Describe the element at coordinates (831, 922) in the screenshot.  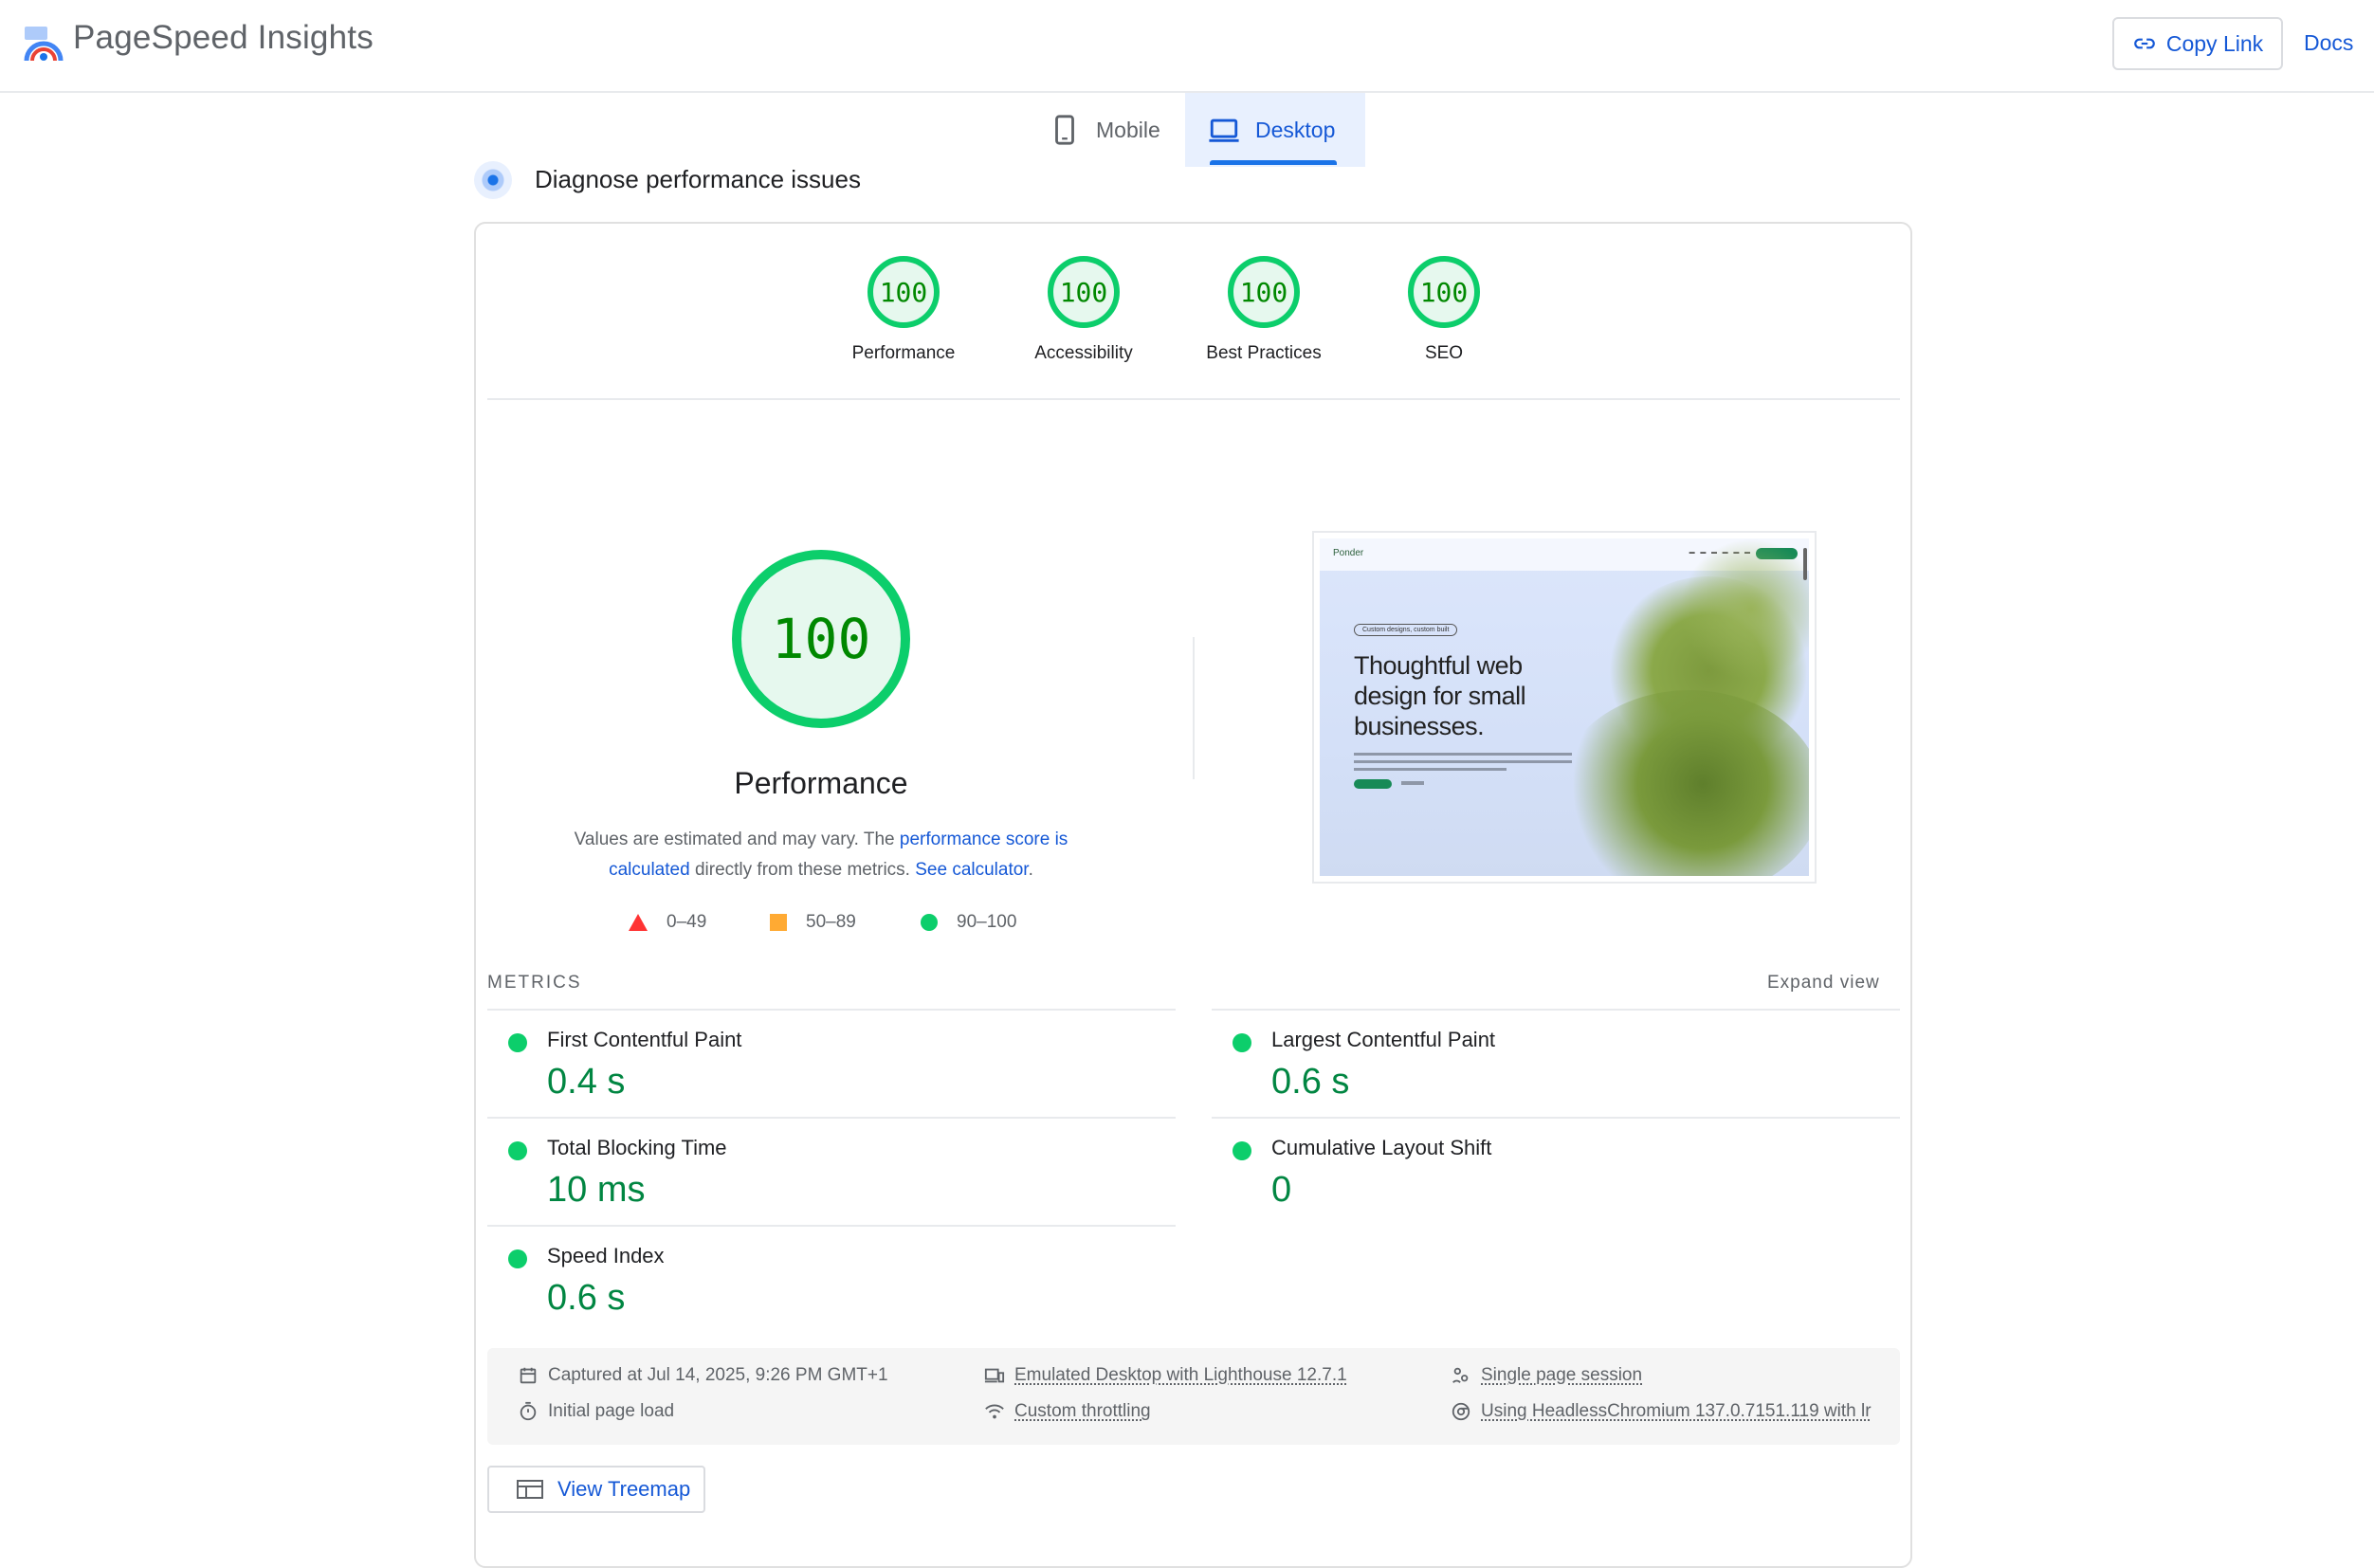
I see `legend-range: 50–89` at that location.